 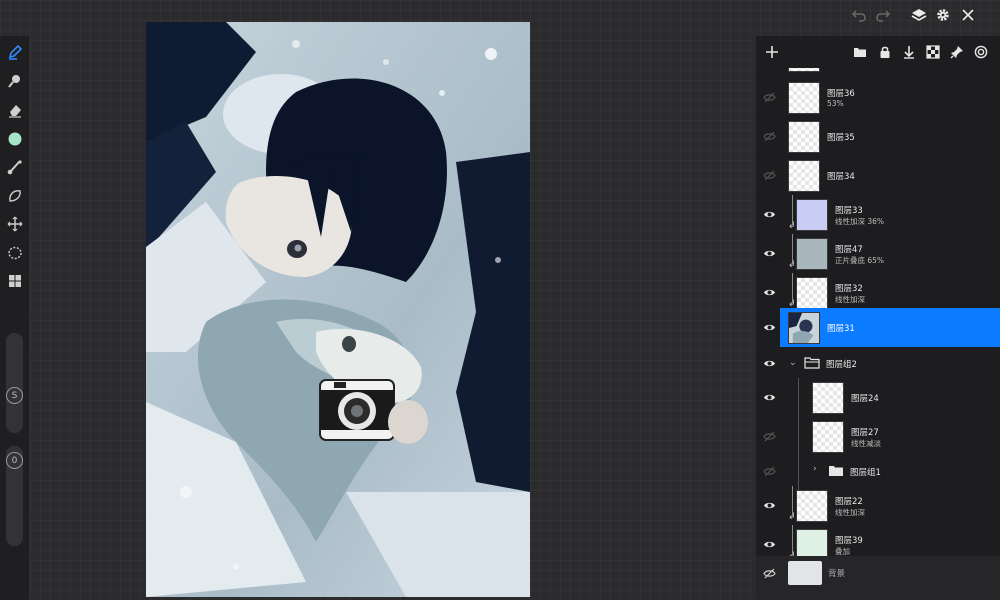 I want to click on brush-picker-icon, so click(x=14, y=166).